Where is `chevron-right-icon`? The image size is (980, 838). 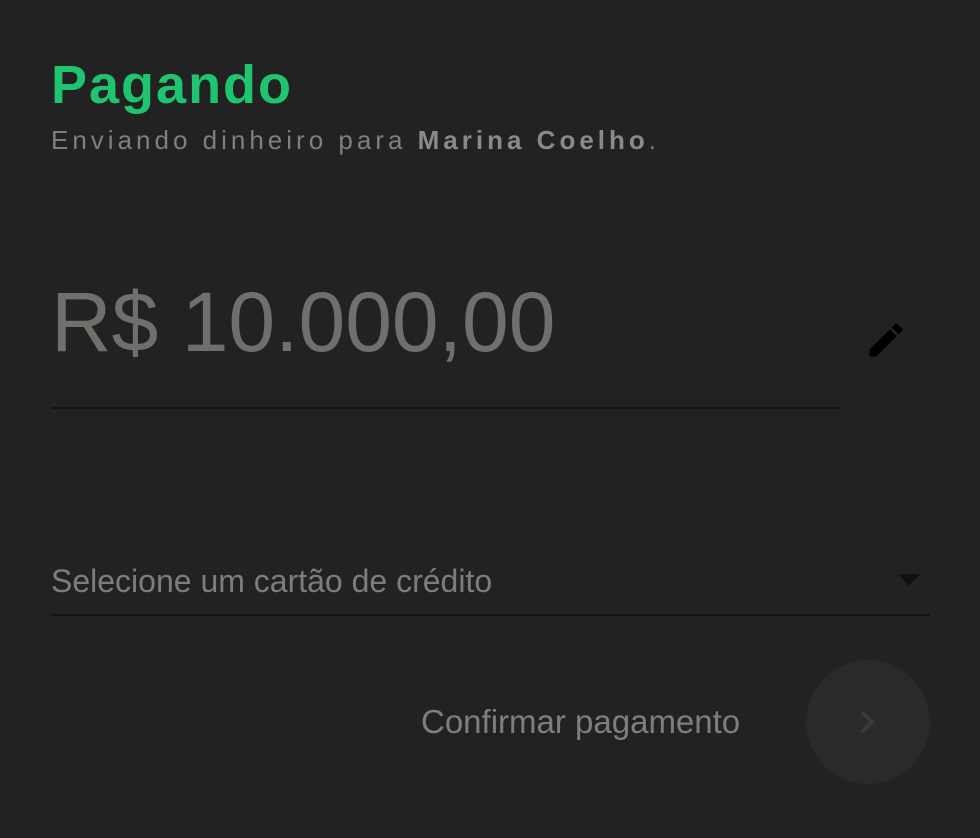 chevron-right-icon is located at coordinates (867, 722).